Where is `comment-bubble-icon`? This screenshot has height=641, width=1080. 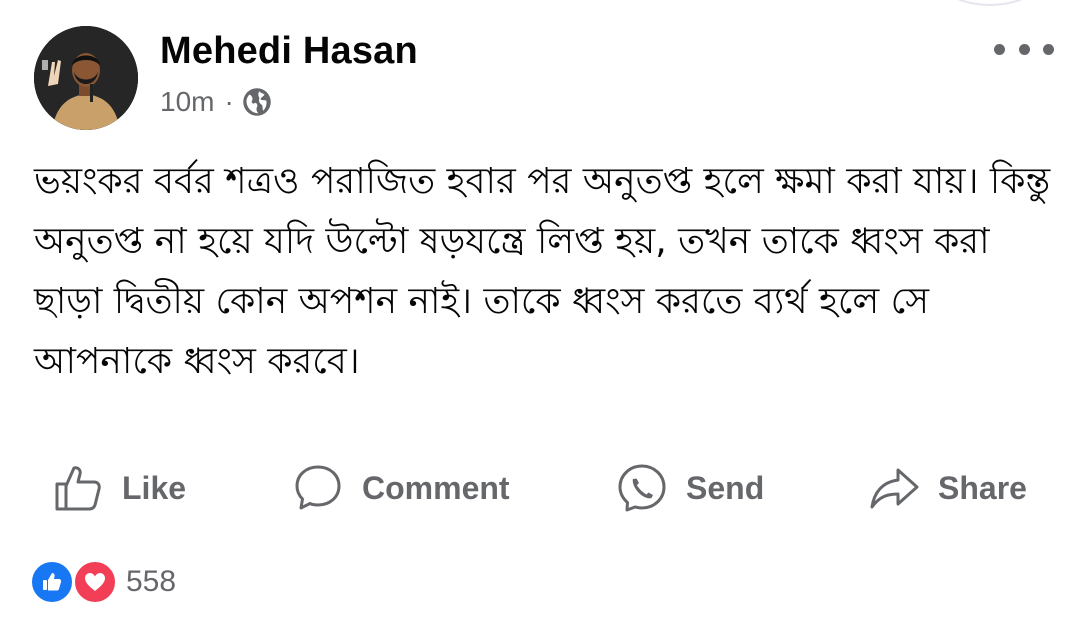 comment-bubble-icon is located at coordinates (318, 487).